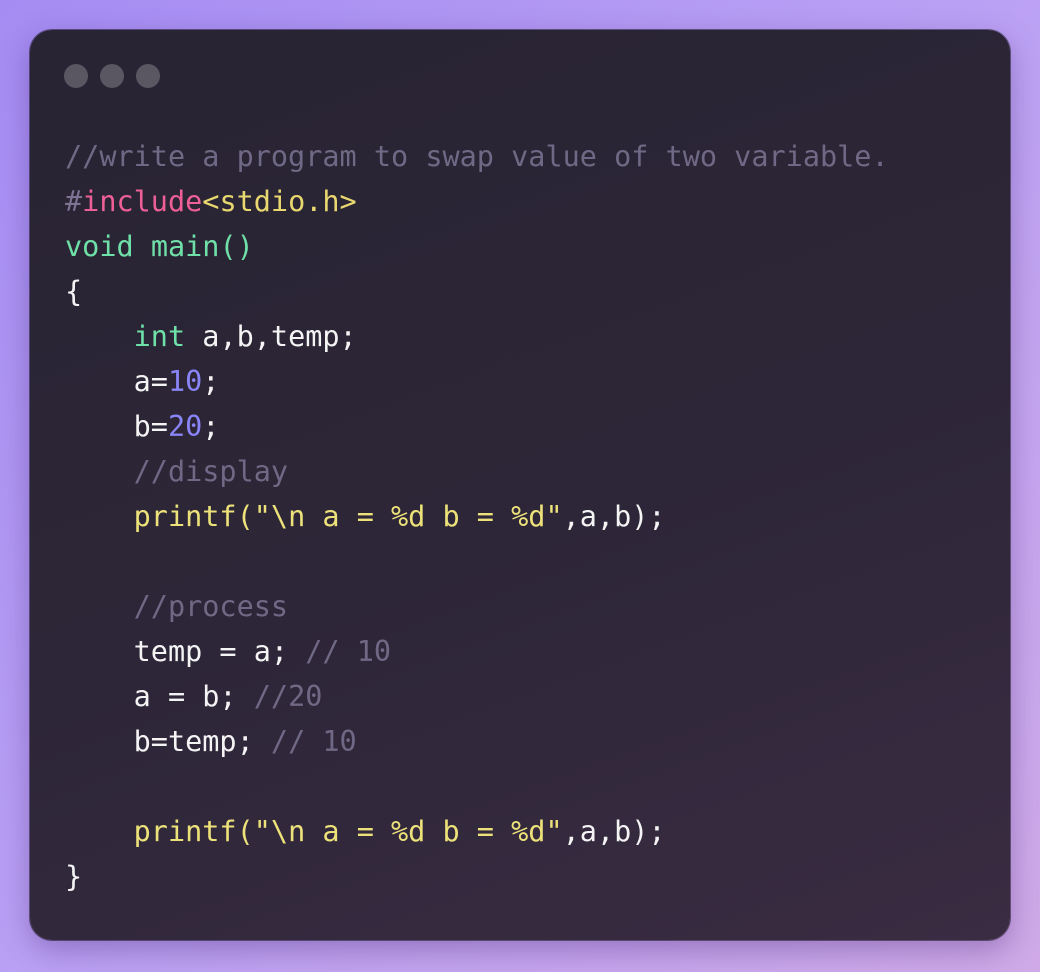  Describe the element at coordinates (116, 426) in the screenshot. I see `code-token-plain: b=` at that location.